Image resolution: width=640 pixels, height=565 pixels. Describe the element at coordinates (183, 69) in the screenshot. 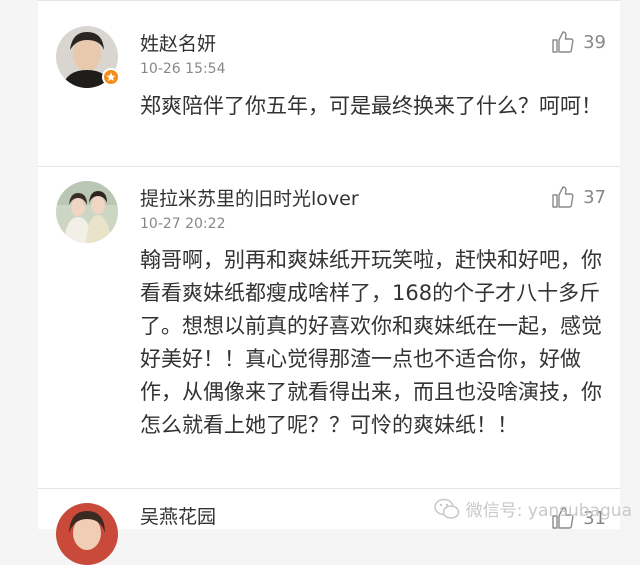

I see `comment-timestamp: 10-26 15:54` at that location.